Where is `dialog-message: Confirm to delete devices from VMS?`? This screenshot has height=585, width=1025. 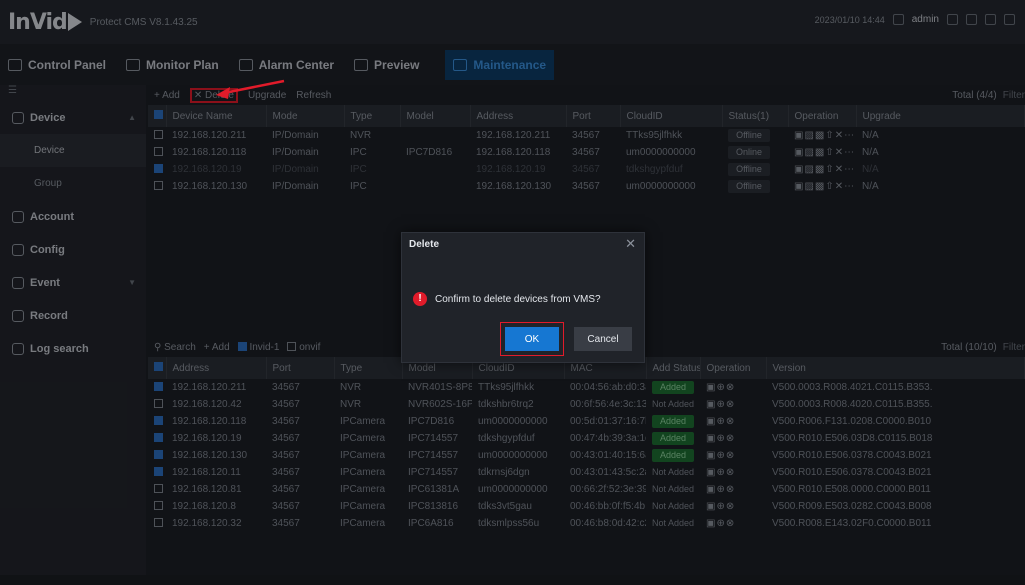 dialog-message: Confirm to delete devices from VMS? is located at coordinates (518, 299).